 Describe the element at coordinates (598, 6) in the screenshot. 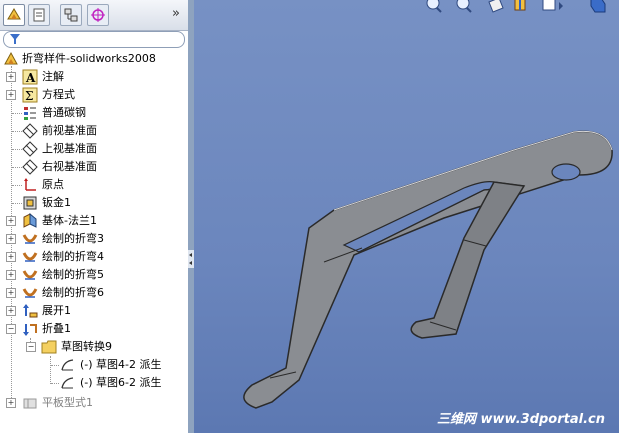

I see `display-style-icon` at that location.